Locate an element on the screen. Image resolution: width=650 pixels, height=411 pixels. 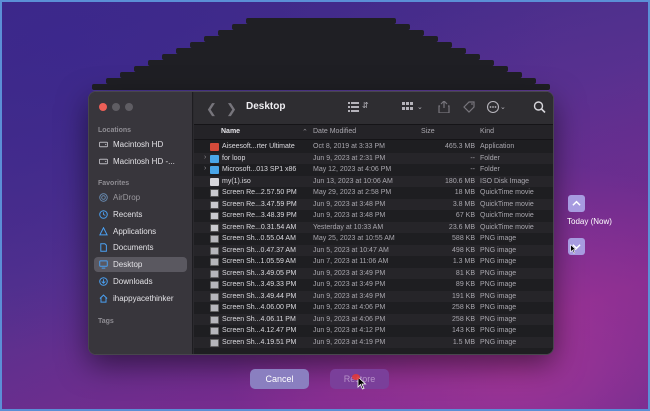
timeline-up-button is located at coordinates (576, 203).